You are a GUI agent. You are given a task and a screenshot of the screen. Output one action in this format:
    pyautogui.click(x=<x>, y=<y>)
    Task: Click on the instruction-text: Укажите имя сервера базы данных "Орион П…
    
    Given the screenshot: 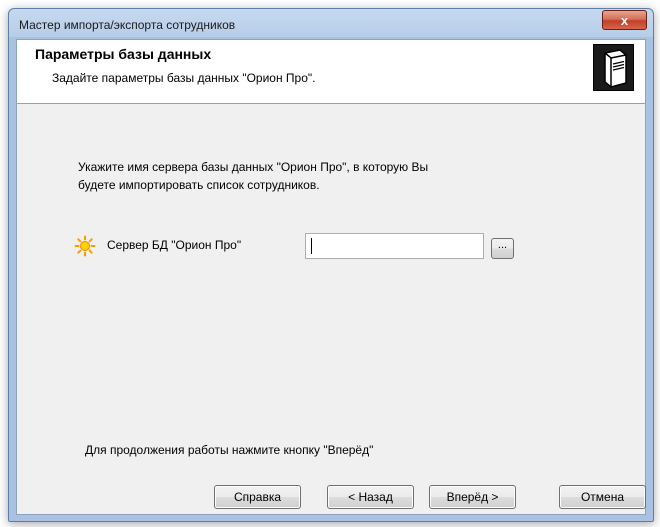 What is the action you would take?
    pyautogui.click(x=338, y=176)
    